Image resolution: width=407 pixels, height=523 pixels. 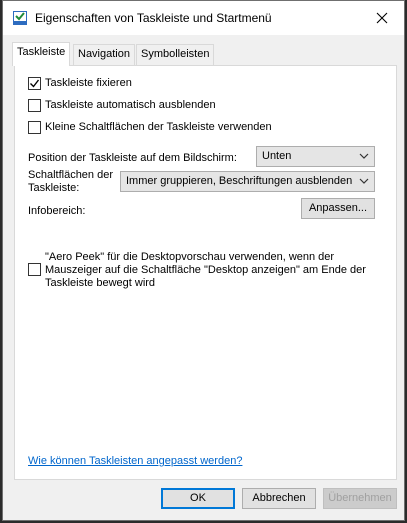 I want to click on autohide-checkbox, so click(x=34, y=105).